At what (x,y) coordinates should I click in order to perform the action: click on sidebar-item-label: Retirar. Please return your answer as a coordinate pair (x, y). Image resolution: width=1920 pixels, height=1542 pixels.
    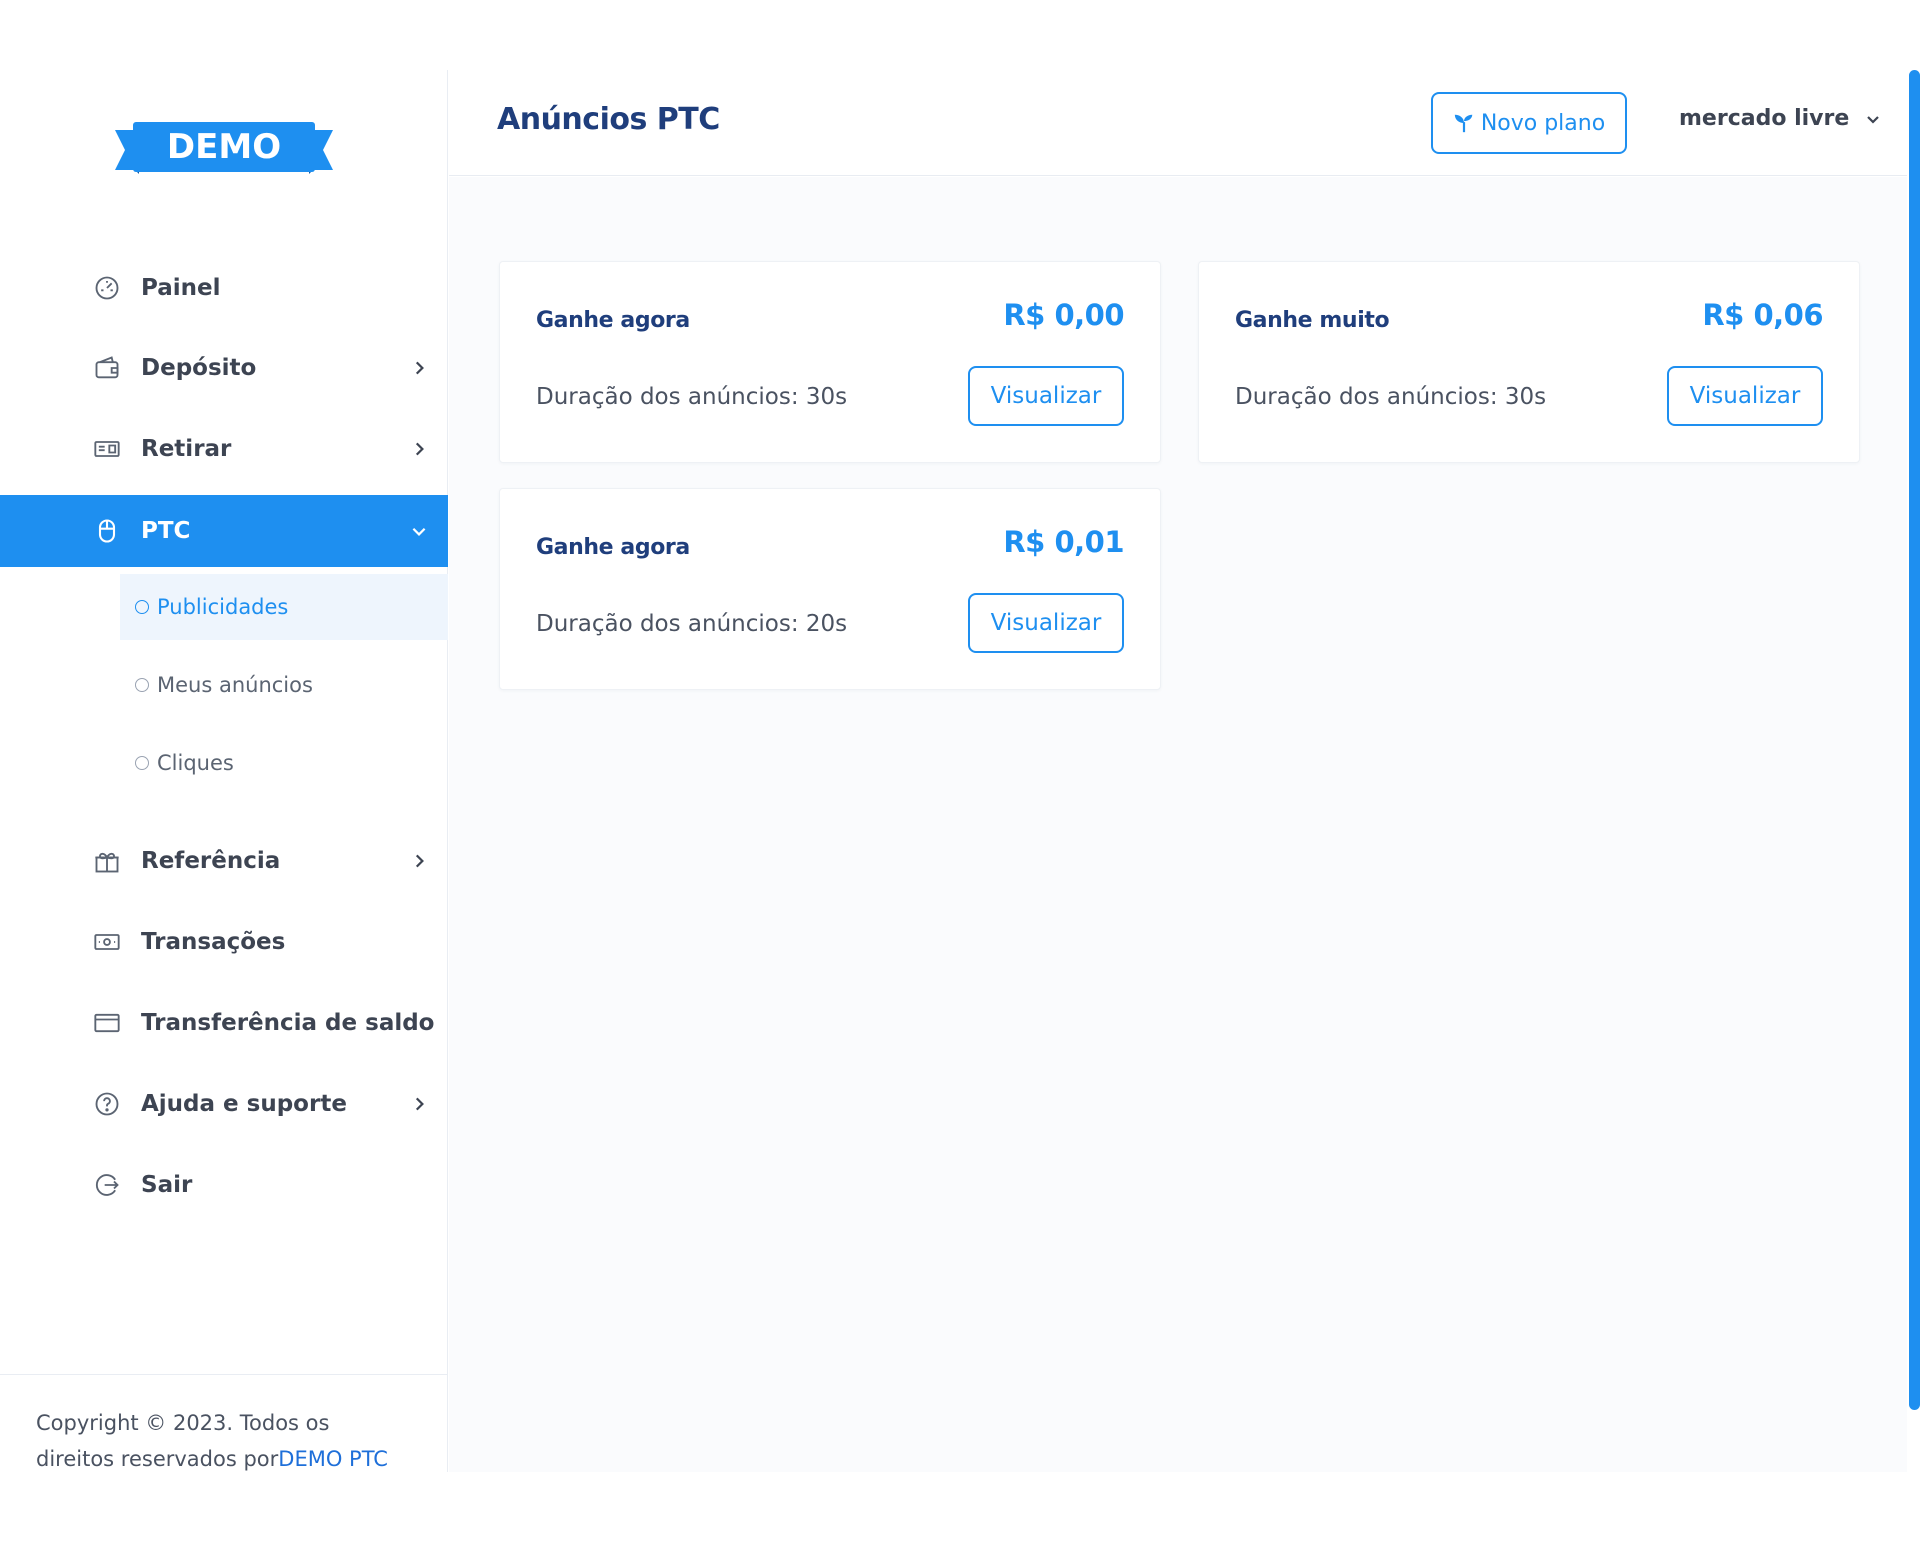
    Looking at the image, I should click on (186, 449).